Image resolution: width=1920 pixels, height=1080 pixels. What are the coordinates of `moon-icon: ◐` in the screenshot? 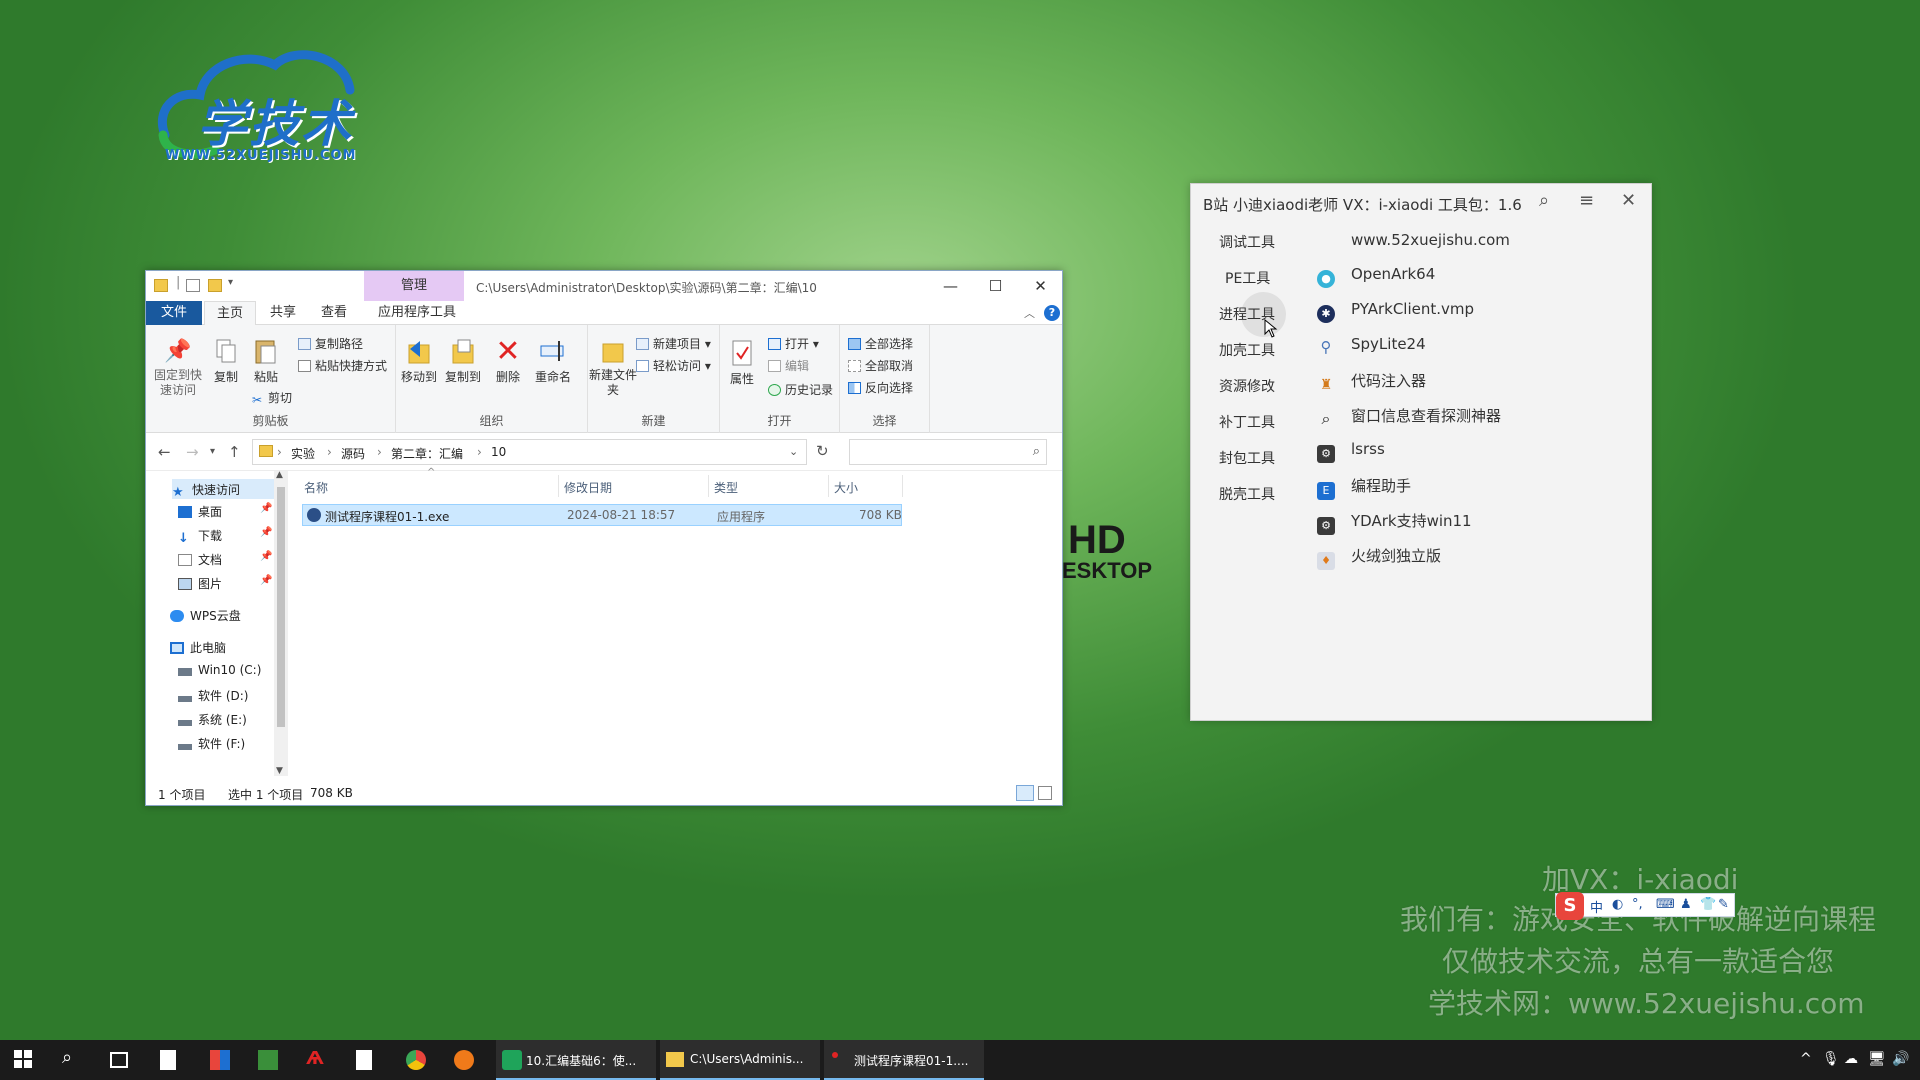 It's located at (1617, 904).